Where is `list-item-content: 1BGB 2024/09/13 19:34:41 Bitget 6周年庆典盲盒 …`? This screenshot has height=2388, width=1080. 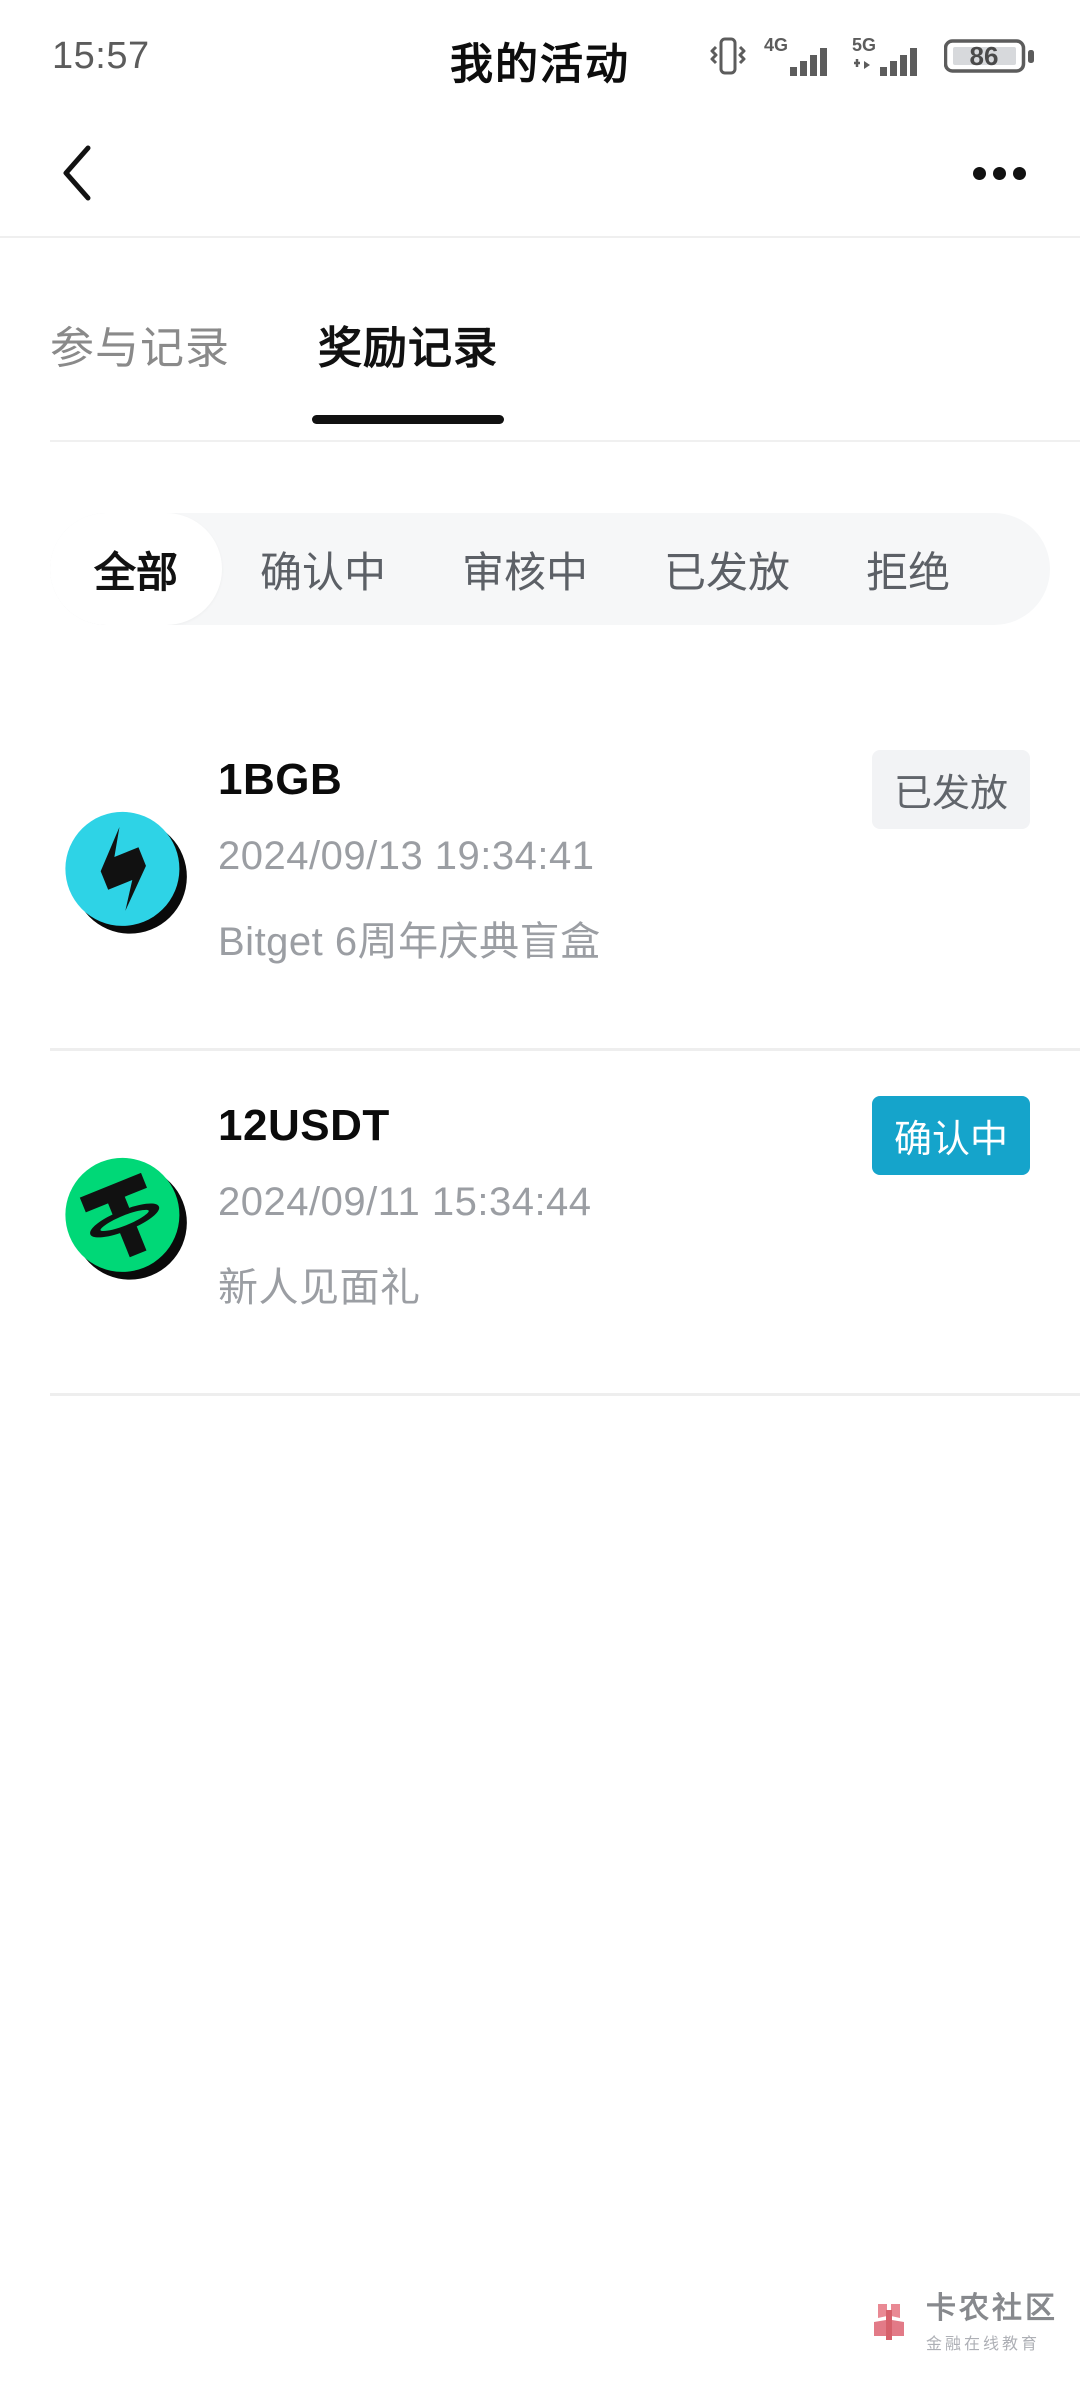 list-item-content: 1BGB 2024/09/13 19:34:41 Bitget 6周年庆典盲盒 … is located at coordinates (615, 844).